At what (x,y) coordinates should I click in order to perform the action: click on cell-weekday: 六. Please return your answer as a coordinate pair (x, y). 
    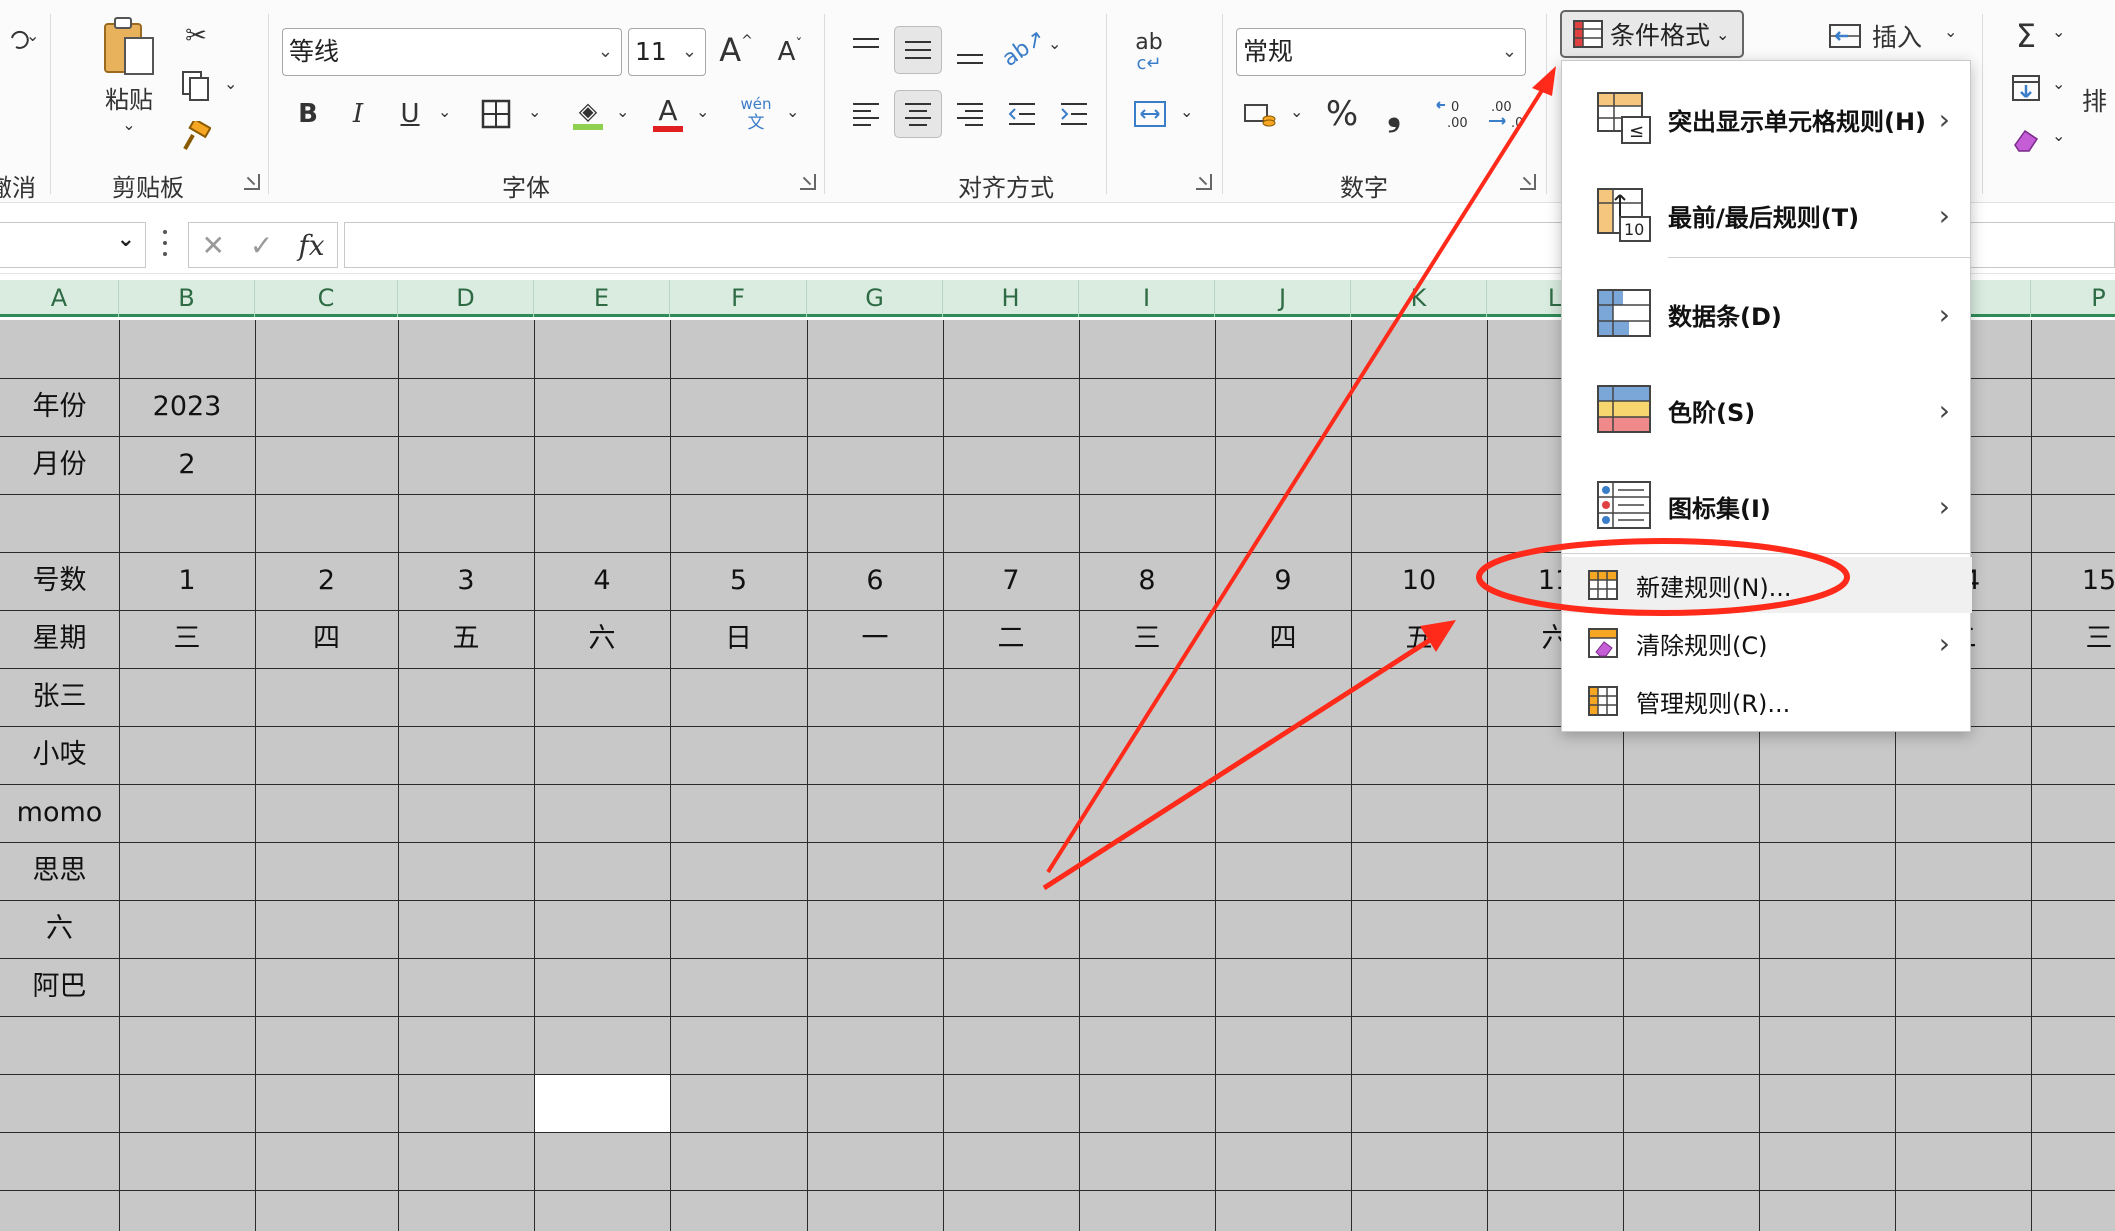
    Looking at the image, I should click on (602, 638).